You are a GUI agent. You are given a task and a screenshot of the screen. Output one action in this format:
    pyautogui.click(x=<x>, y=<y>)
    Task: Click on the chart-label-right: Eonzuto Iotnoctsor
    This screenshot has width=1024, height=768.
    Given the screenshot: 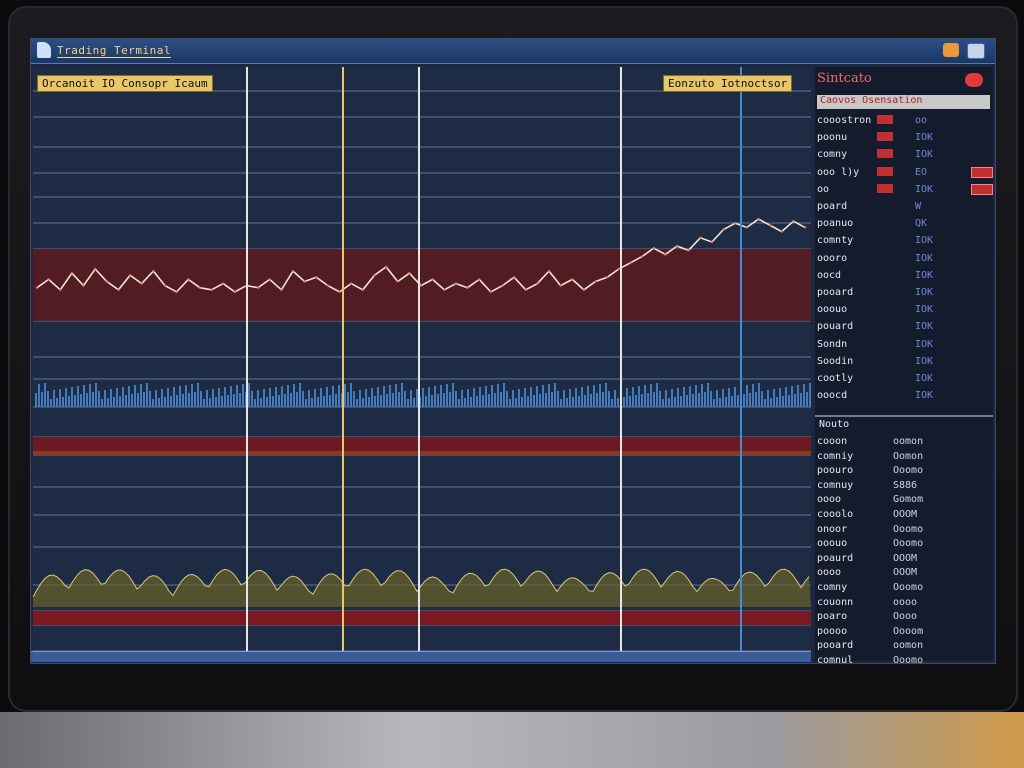 What is the action you would take?
    pyautogui.click(x=728, y=83)
    